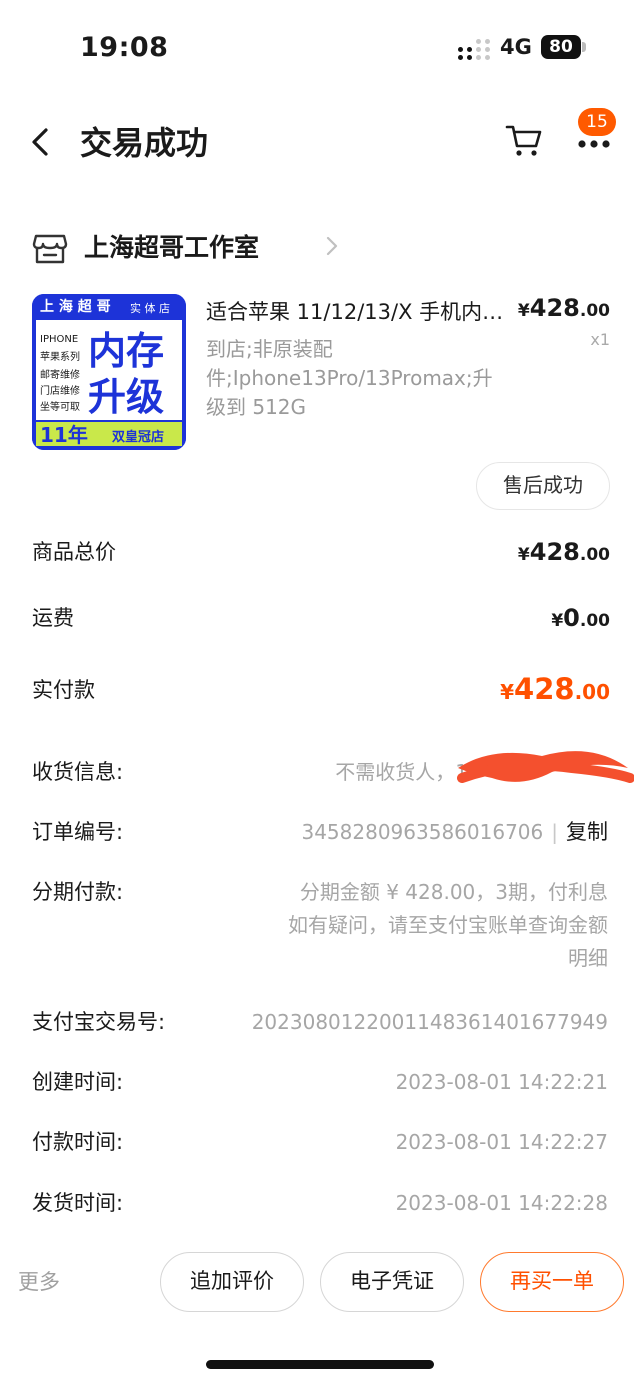  Describe the element at coordinates (78, 892) in the screenshot. I see `info-label: 分期付款:` at that location.